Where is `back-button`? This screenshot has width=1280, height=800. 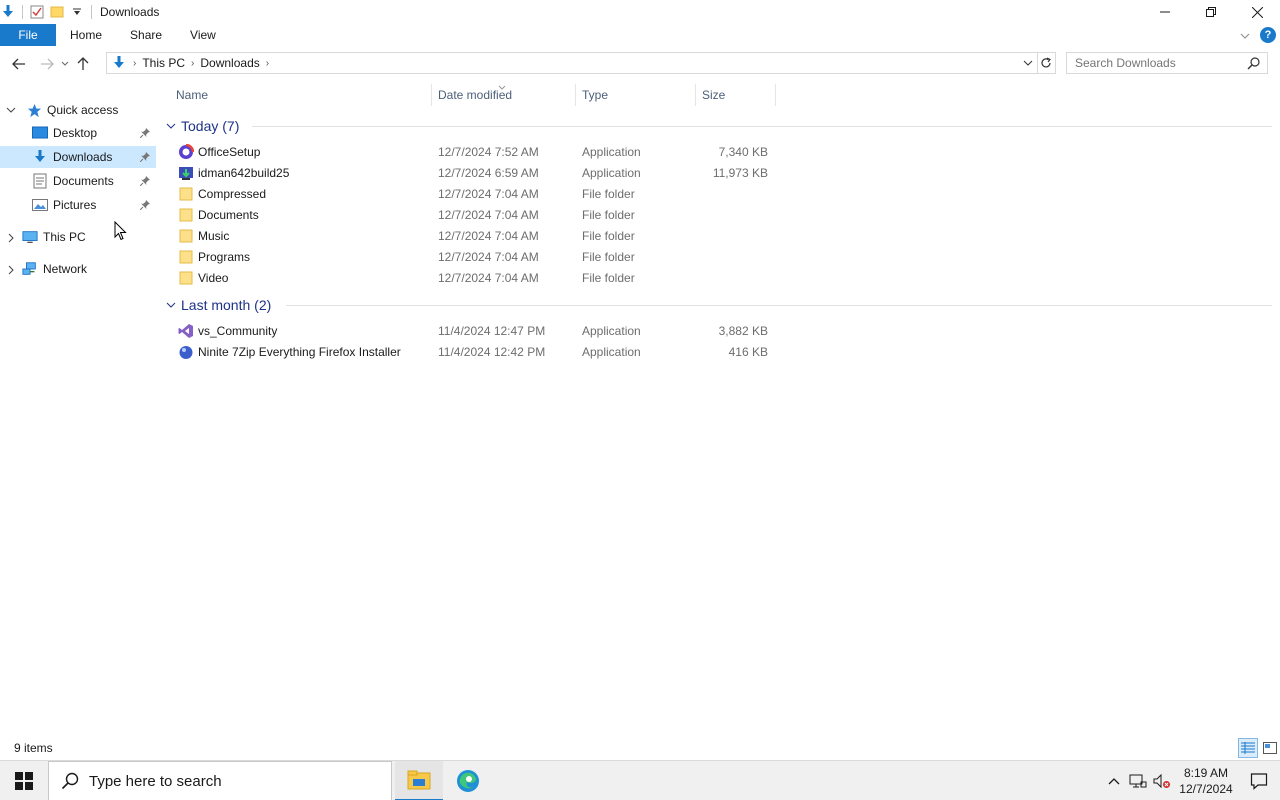 back-button is located at coordinates (19, 64).